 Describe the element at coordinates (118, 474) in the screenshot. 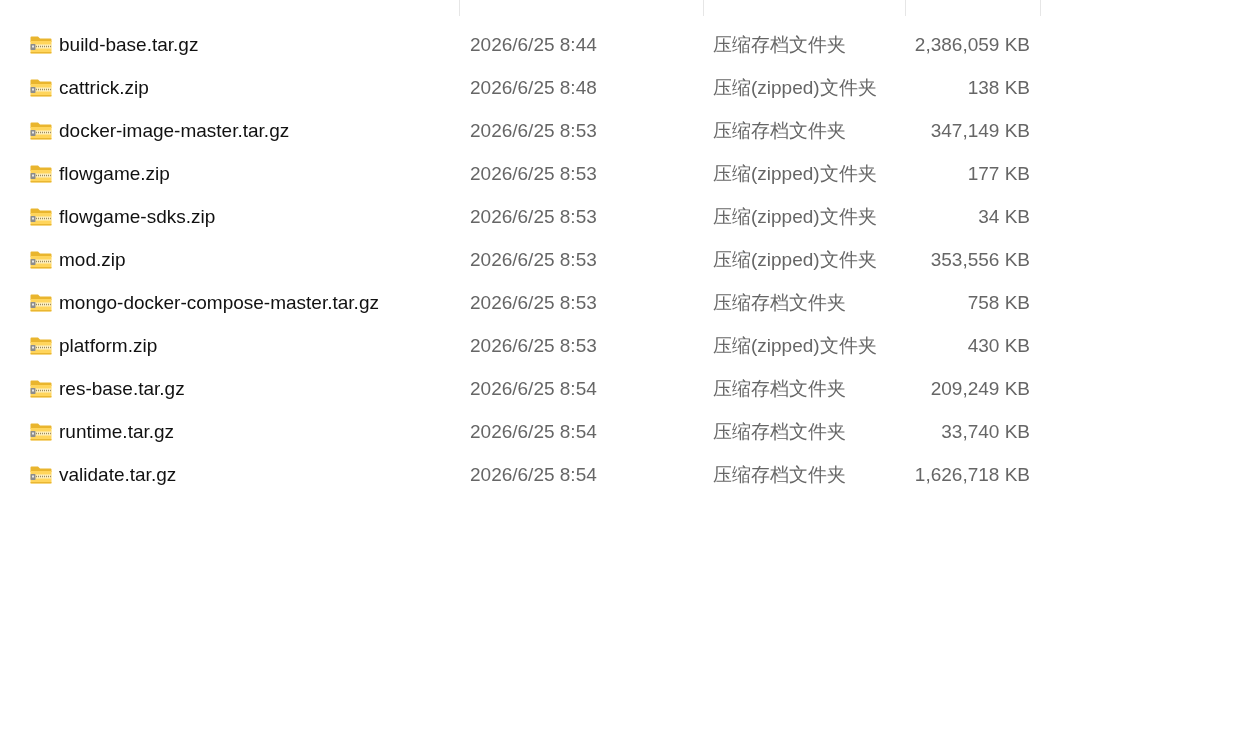

I see `file-name: validate.tar.gz` at that location.